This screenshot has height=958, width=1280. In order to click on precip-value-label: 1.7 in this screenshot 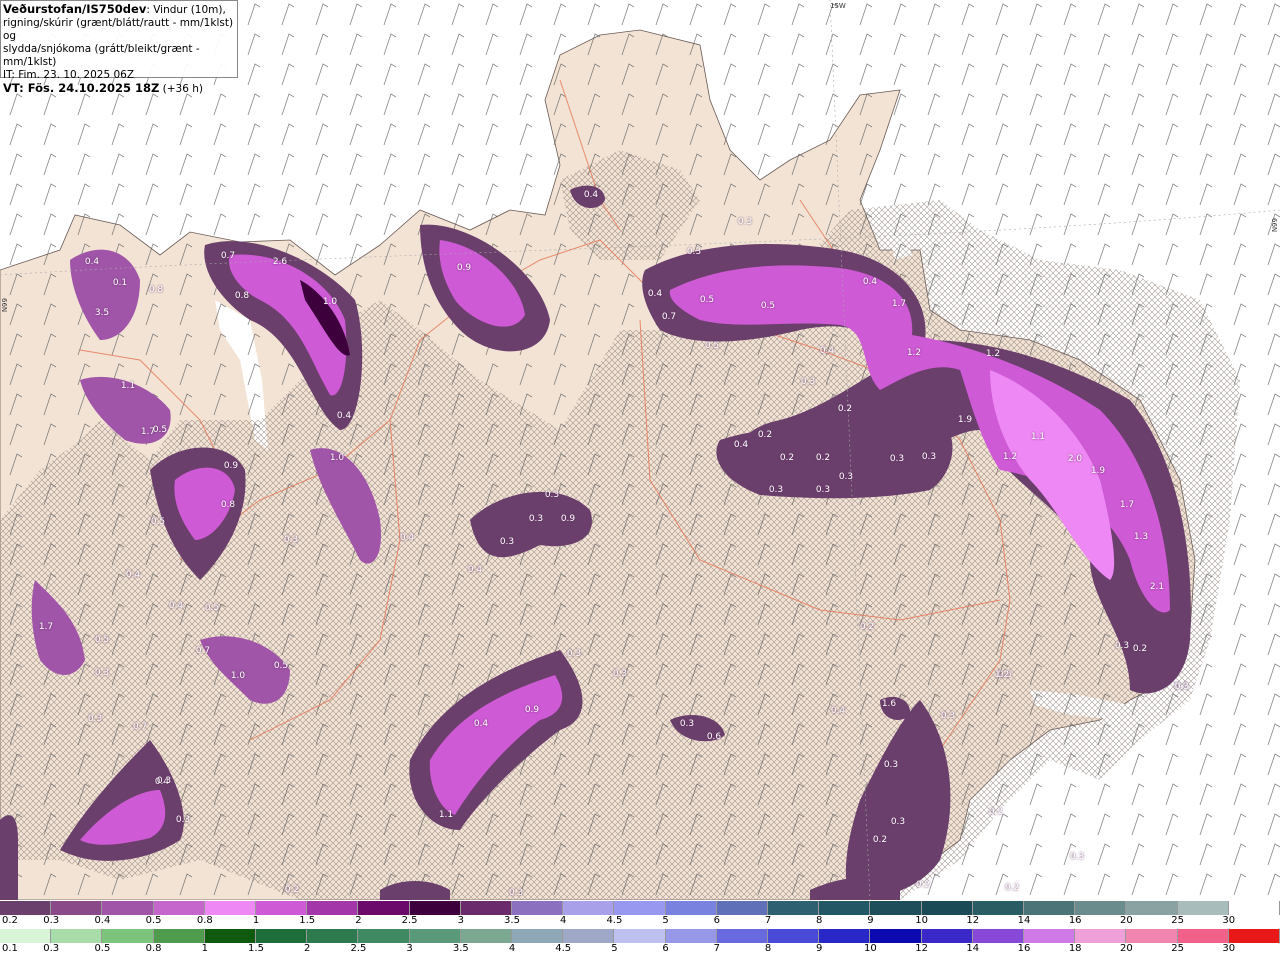, I will do `click(46, 627)`.